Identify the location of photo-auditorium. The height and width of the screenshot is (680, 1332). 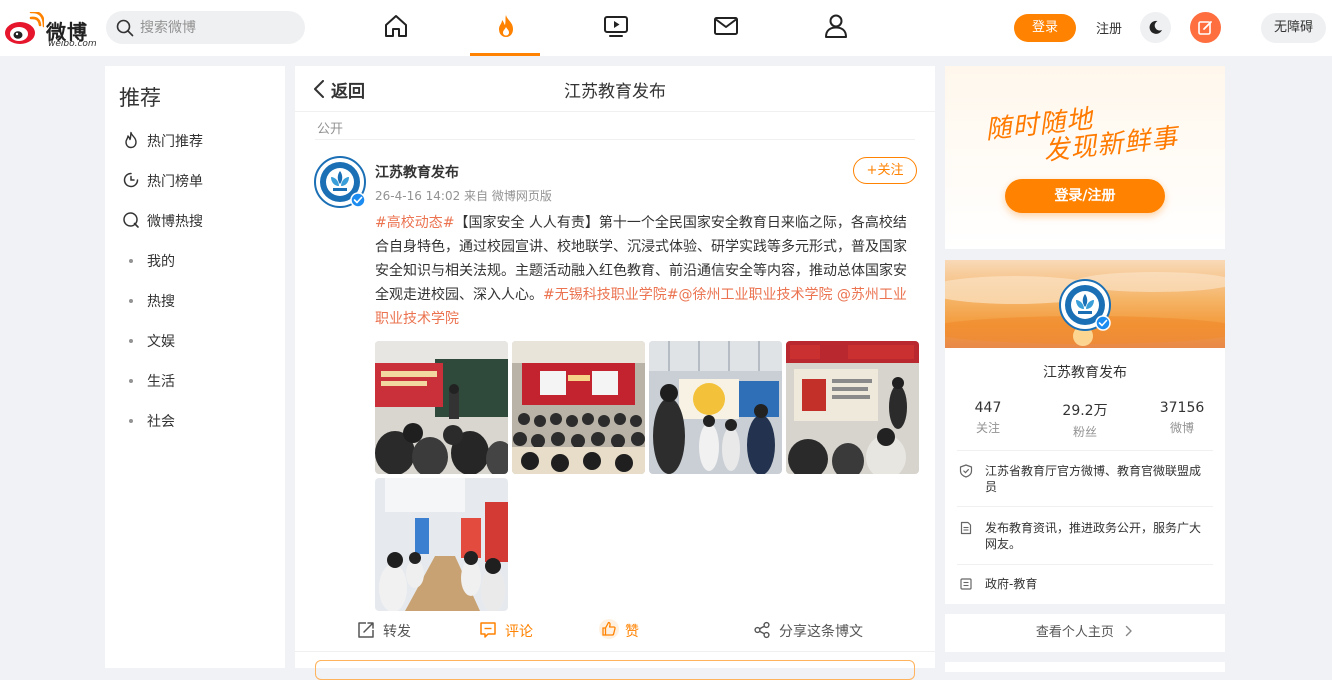
(578, 407).